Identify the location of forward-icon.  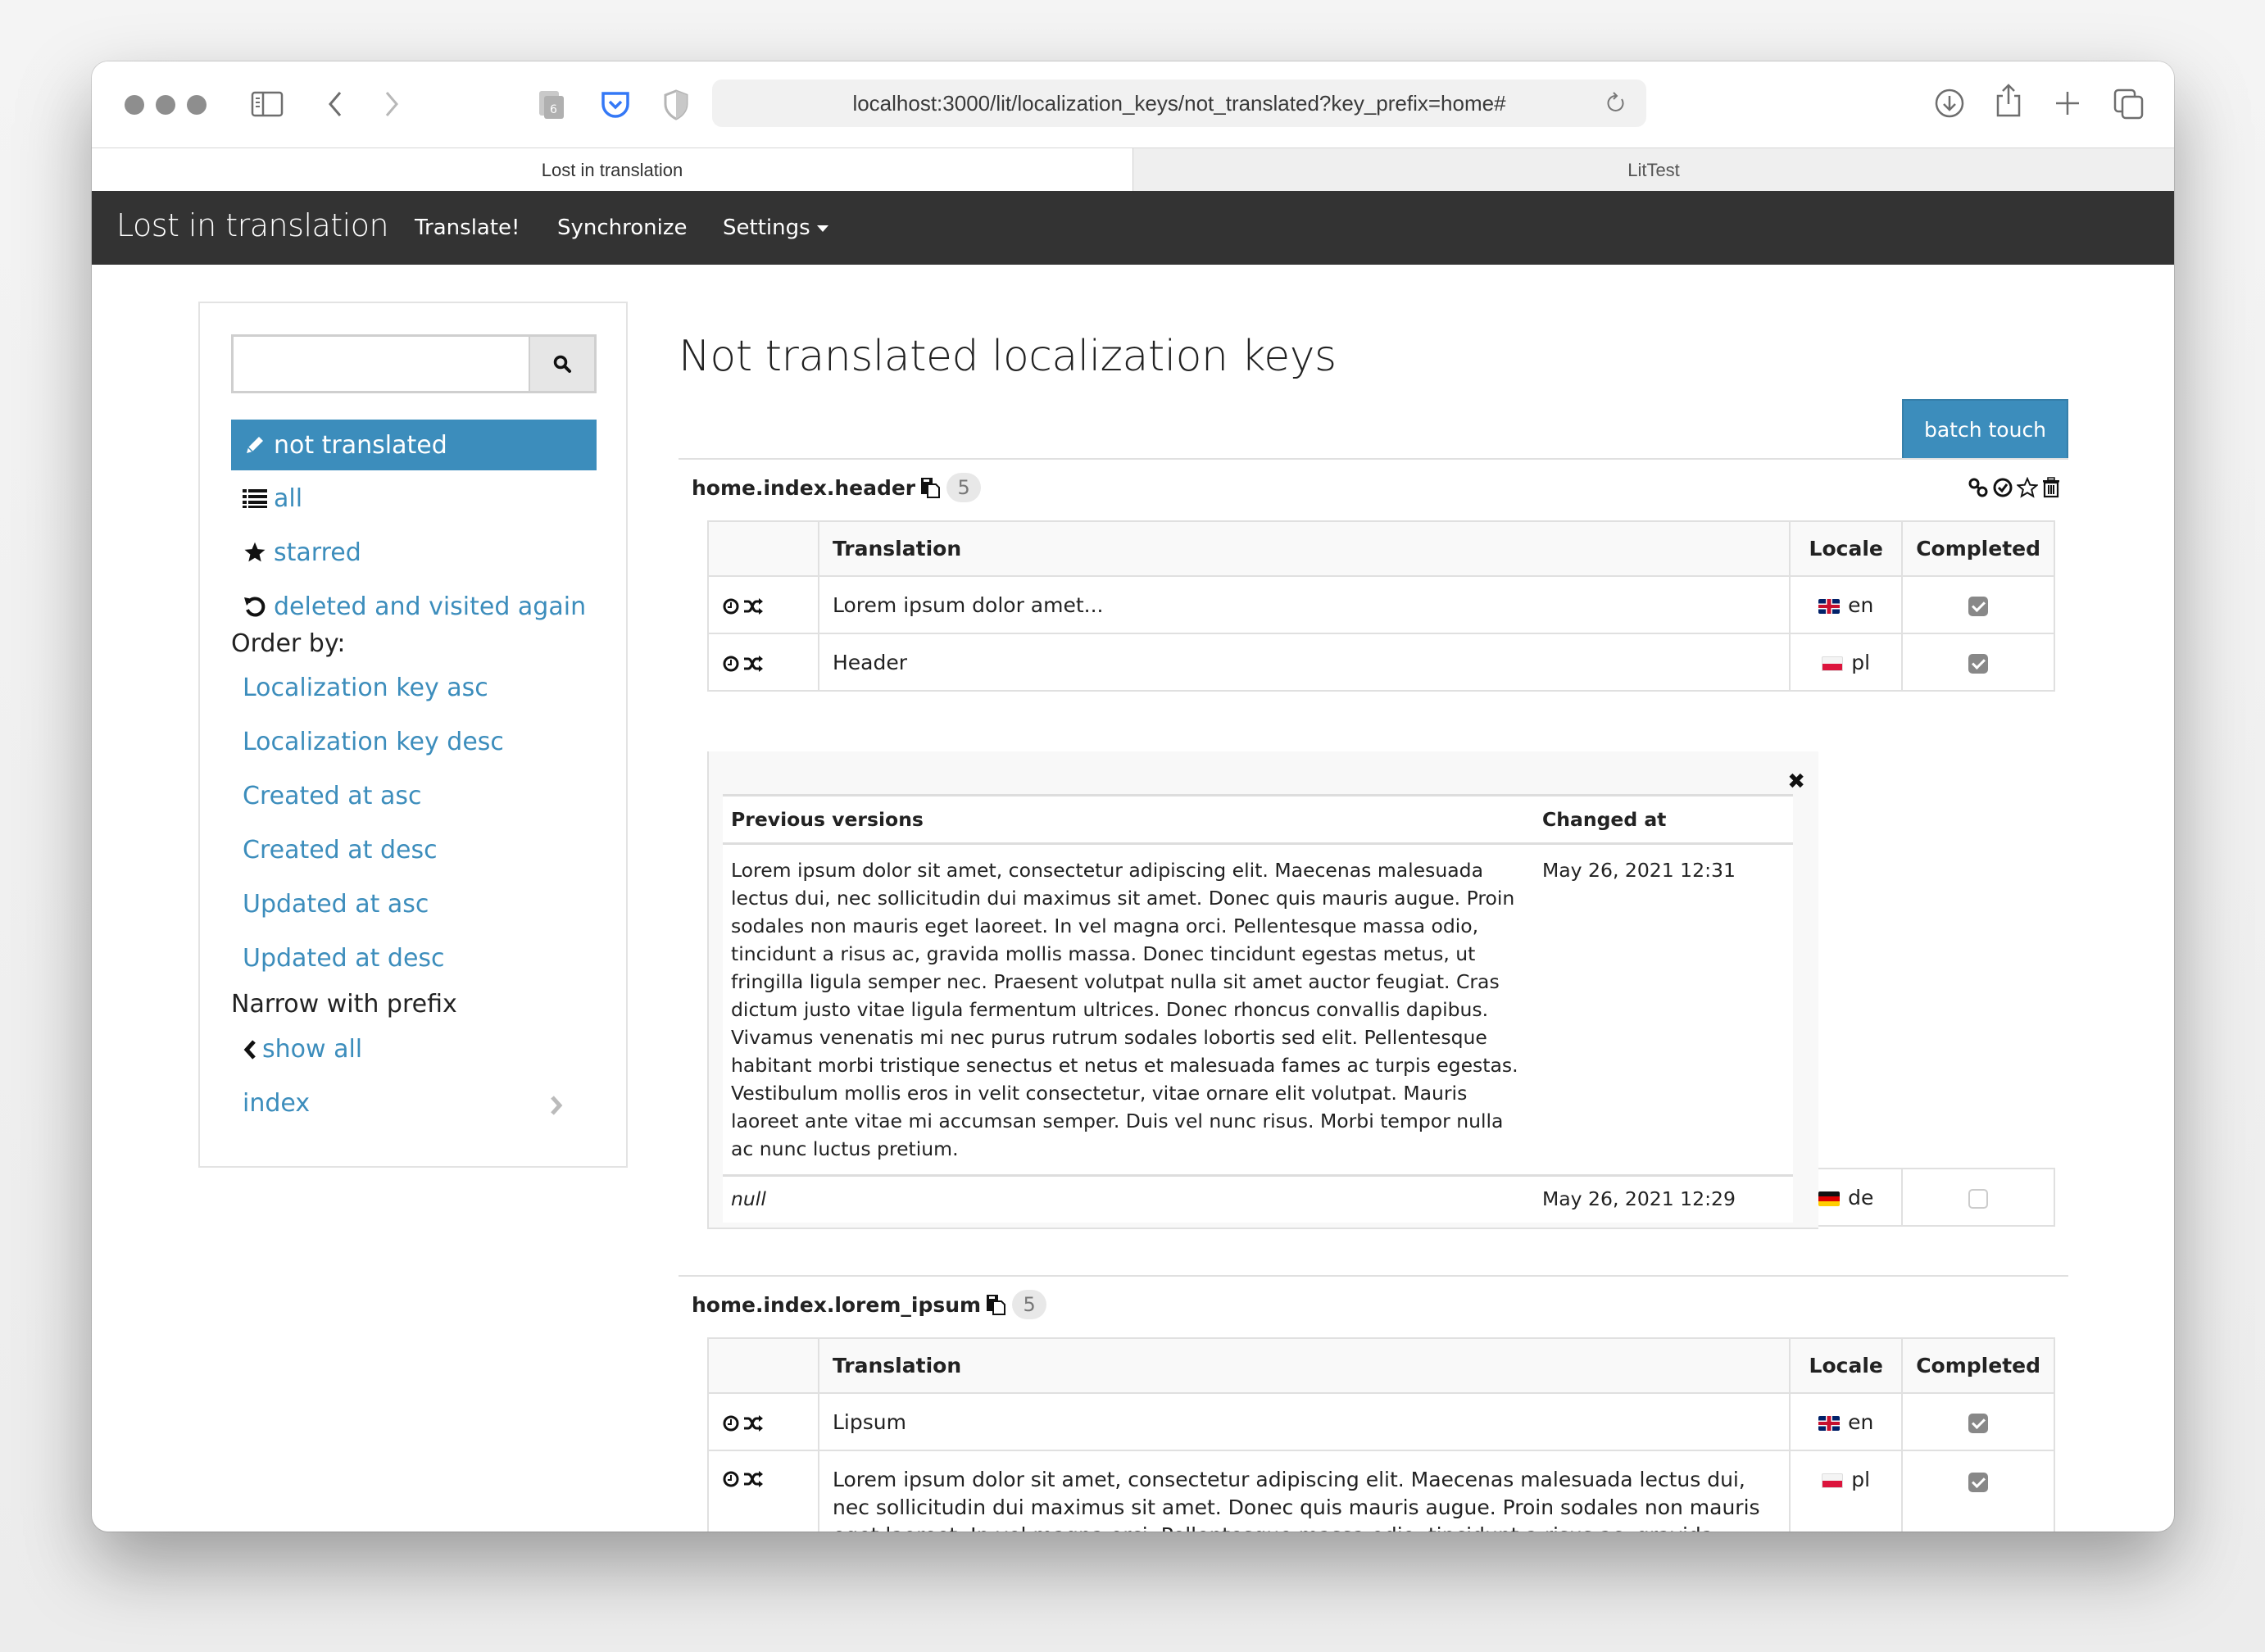
(392, 104).